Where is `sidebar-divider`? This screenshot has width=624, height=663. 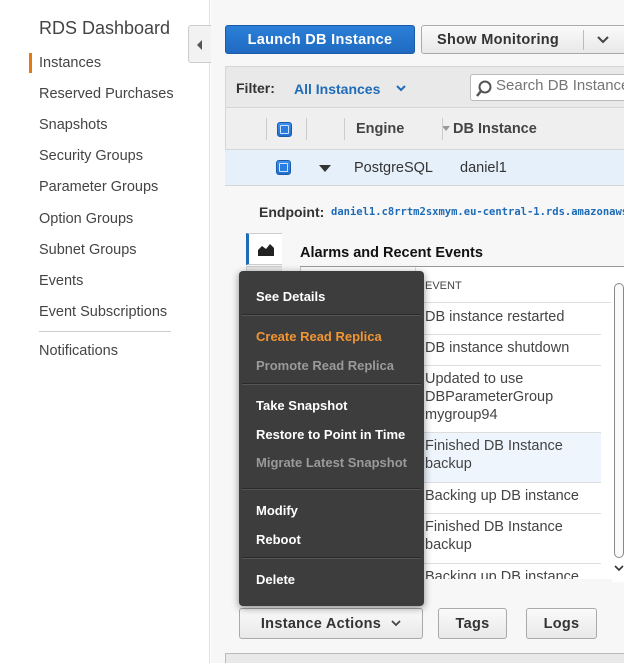
sidebar-divider is located at coordinates (105, 331).